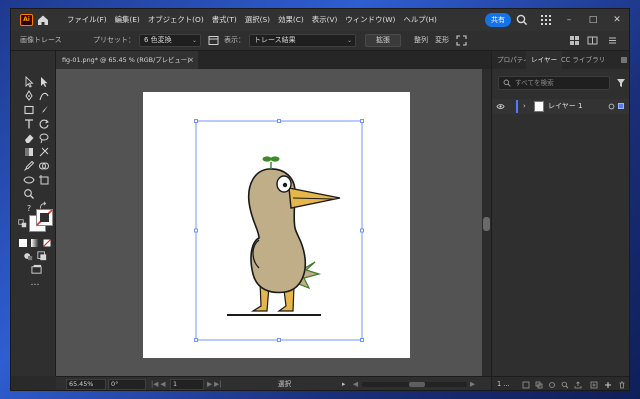  What do you see at coordinates (36, 269) in the screenshot?
I see `screen-mode-icon` at bounding box center [36, 269].